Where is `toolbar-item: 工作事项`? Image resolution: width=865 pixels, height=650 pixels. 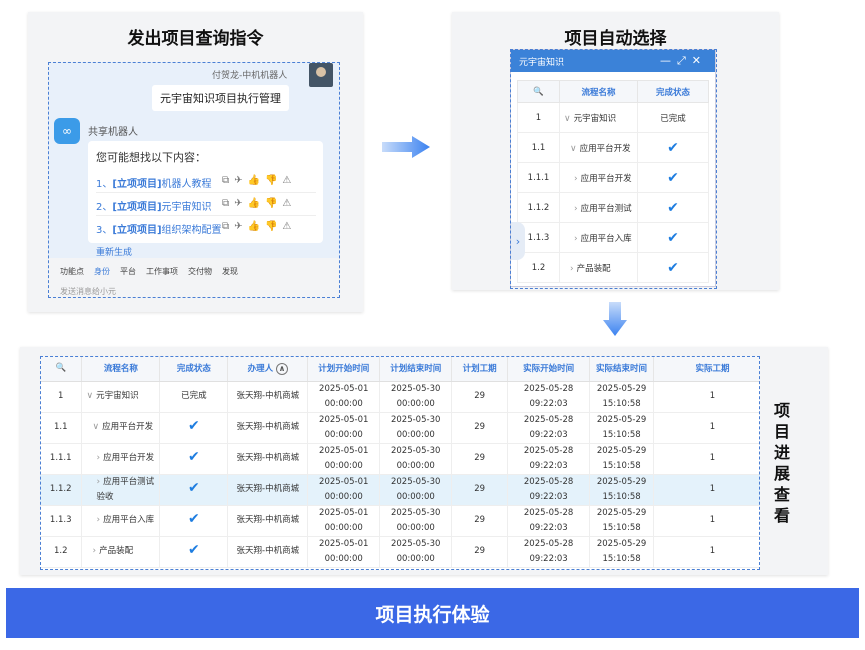
toolbar-item: 工作事项 is located at coordinates (162, 271).